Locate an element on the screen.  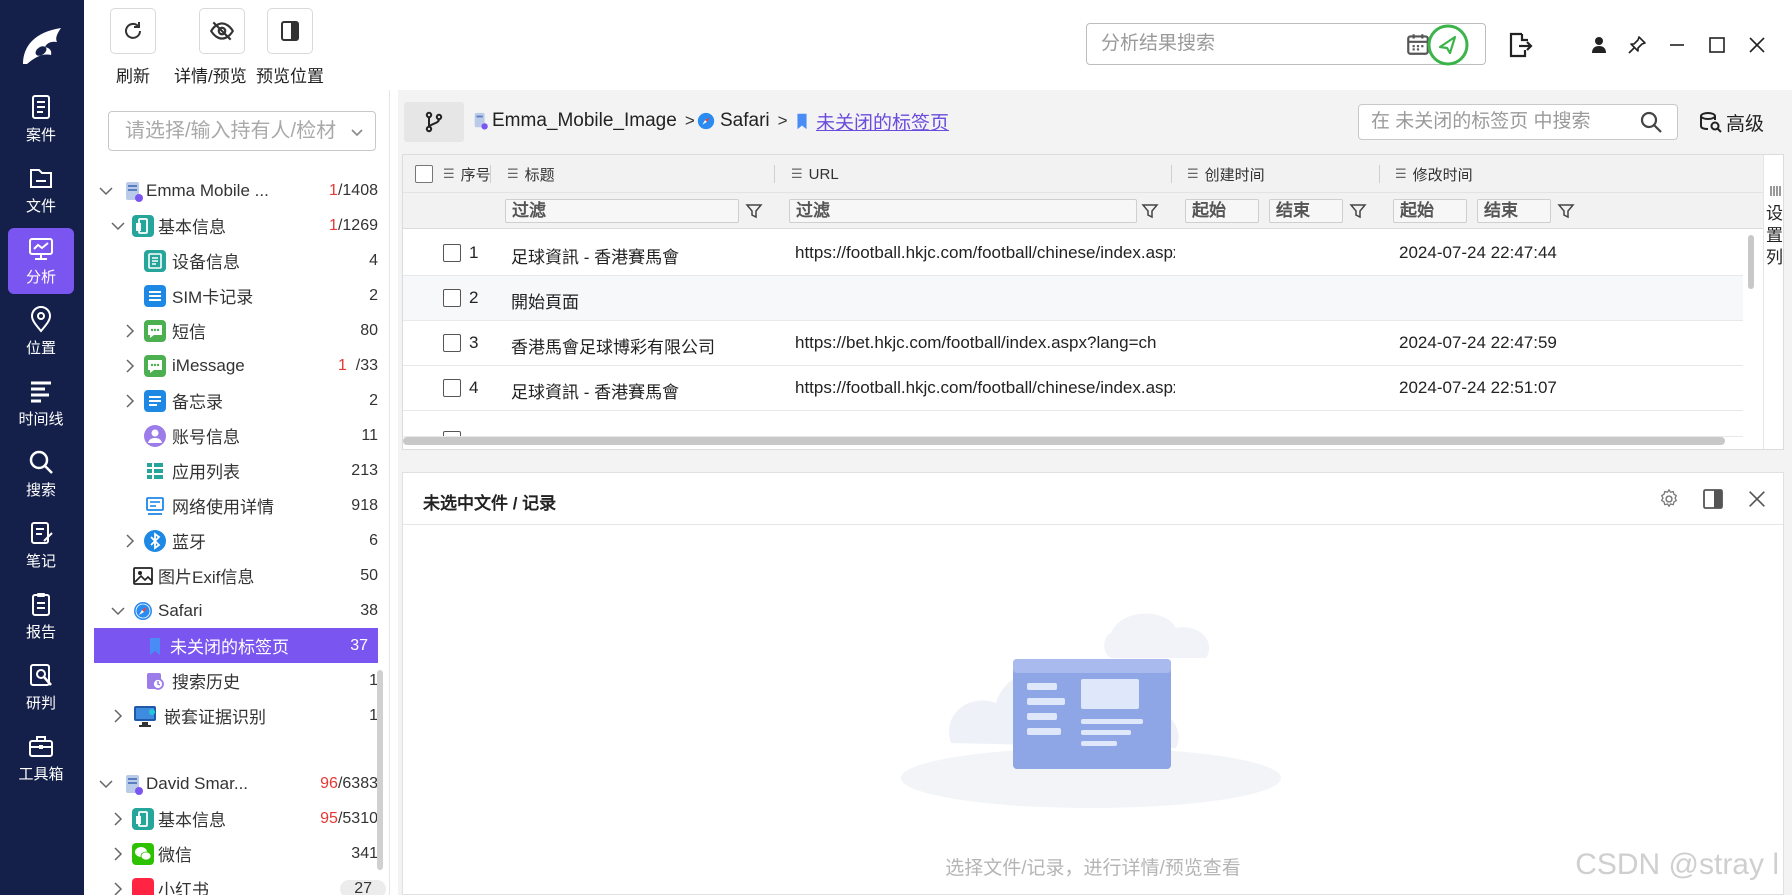
tree-node-accounts: 账号信息 11 is located at coordinates (236, 435).